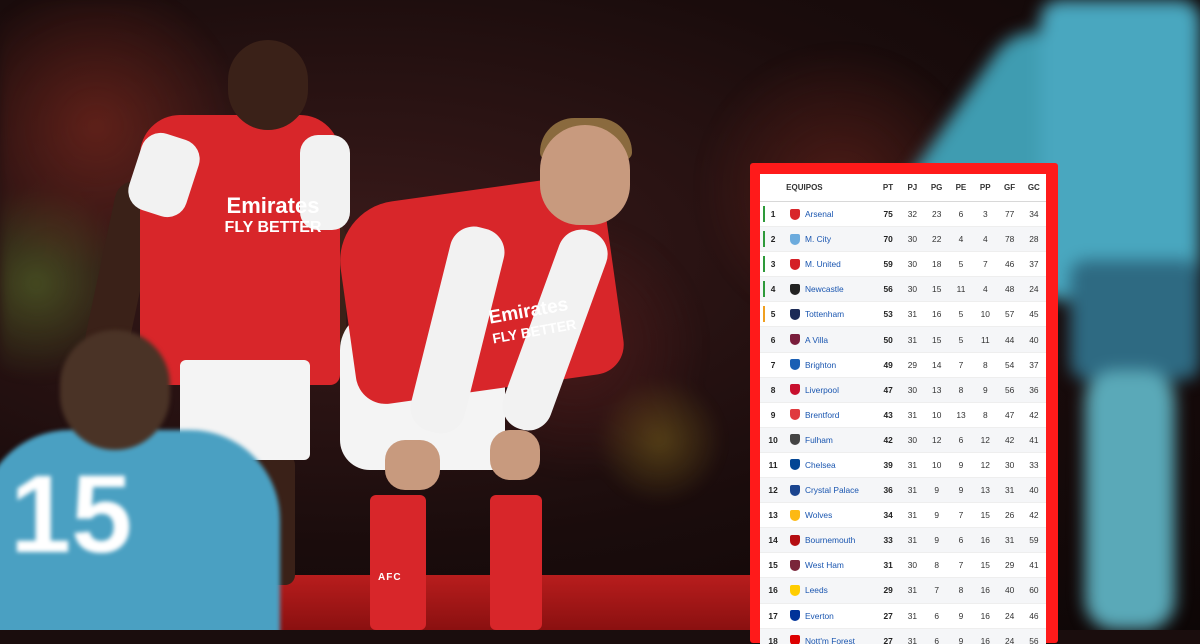 Image resolution: width=1200 pixels, height=644 pixels. What do you see at coordinates (961, 439) in the screenshot?
I see `pe-cell: 6` at bounding box center [961, 439].